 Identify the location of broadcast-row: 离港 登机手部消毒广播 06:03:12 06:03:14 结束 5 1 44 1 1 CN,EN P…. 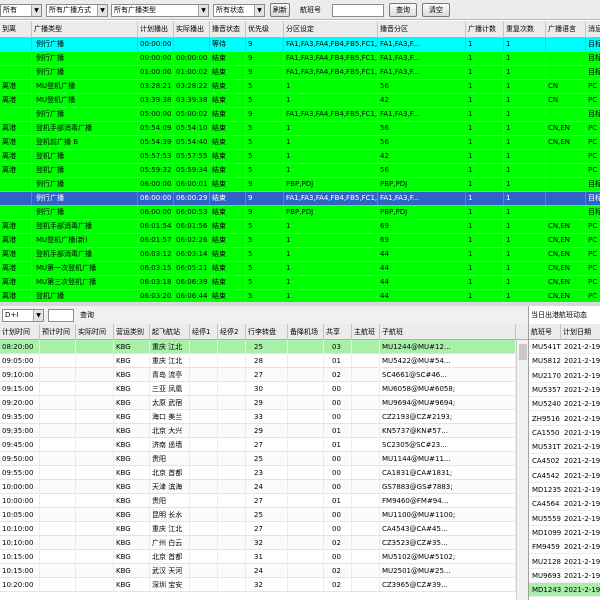
(300, 255).